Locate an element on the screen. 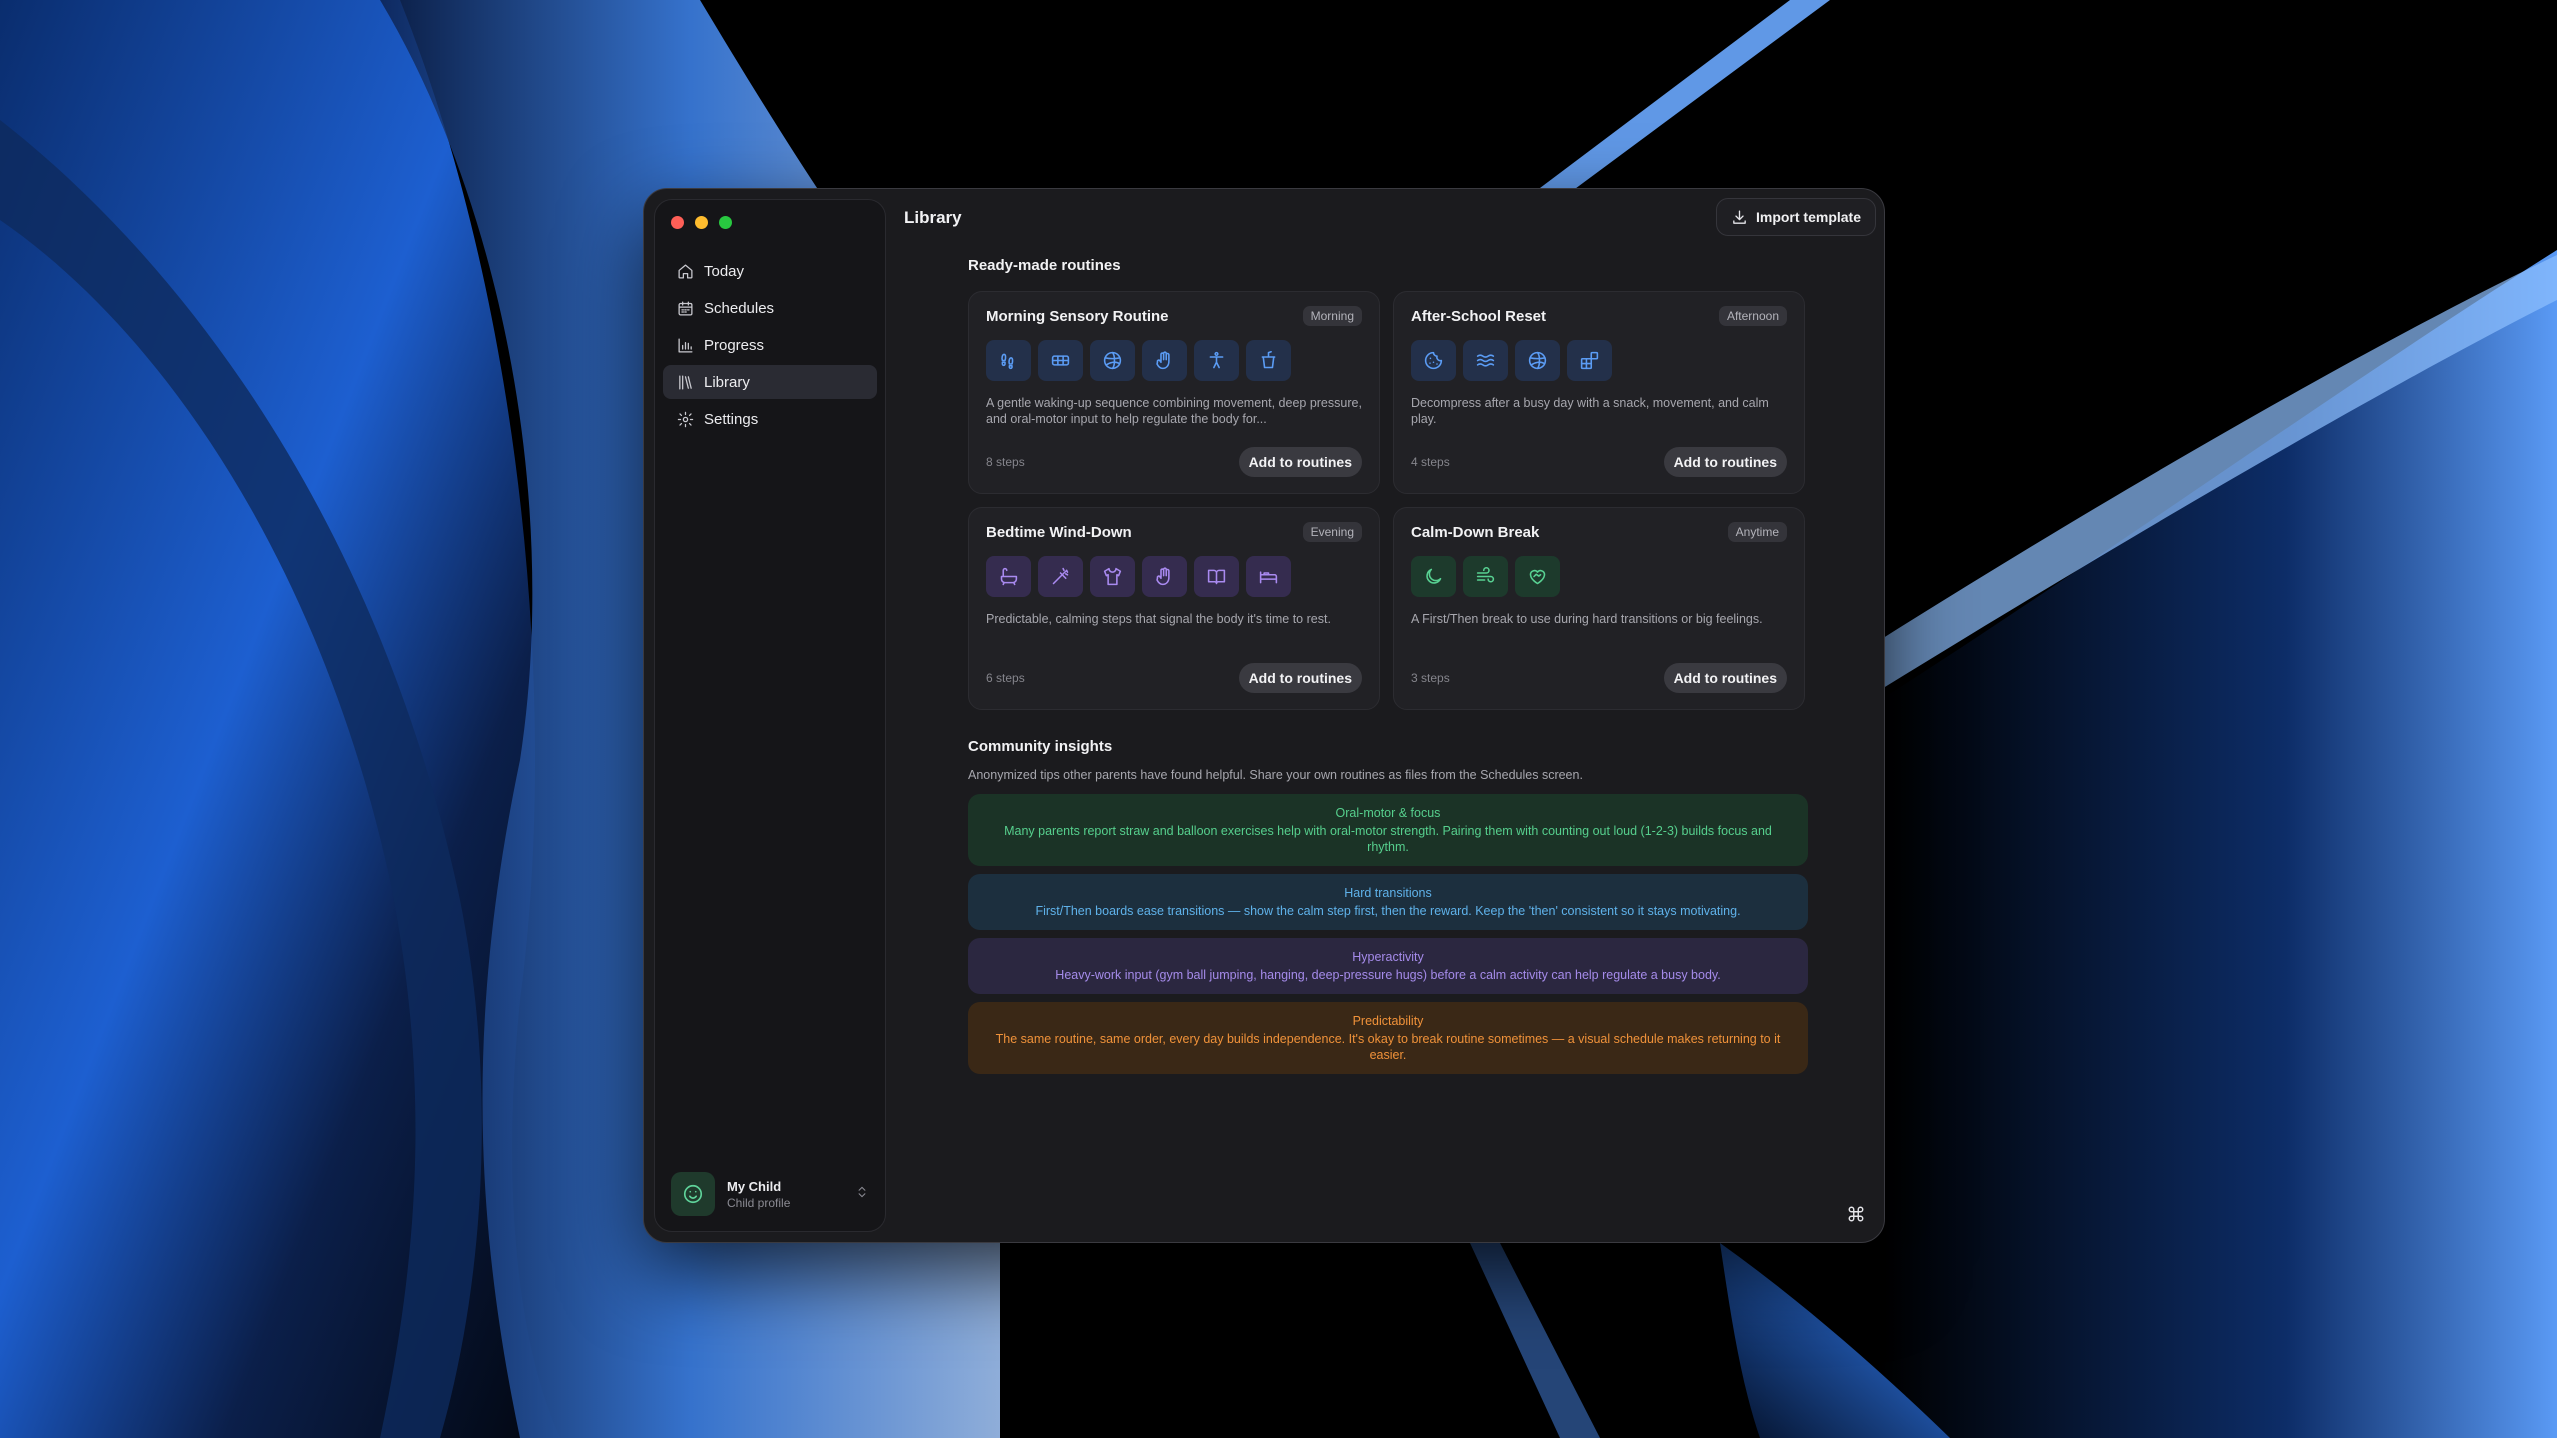  moon-icon is located at coordinates (1433, 576).